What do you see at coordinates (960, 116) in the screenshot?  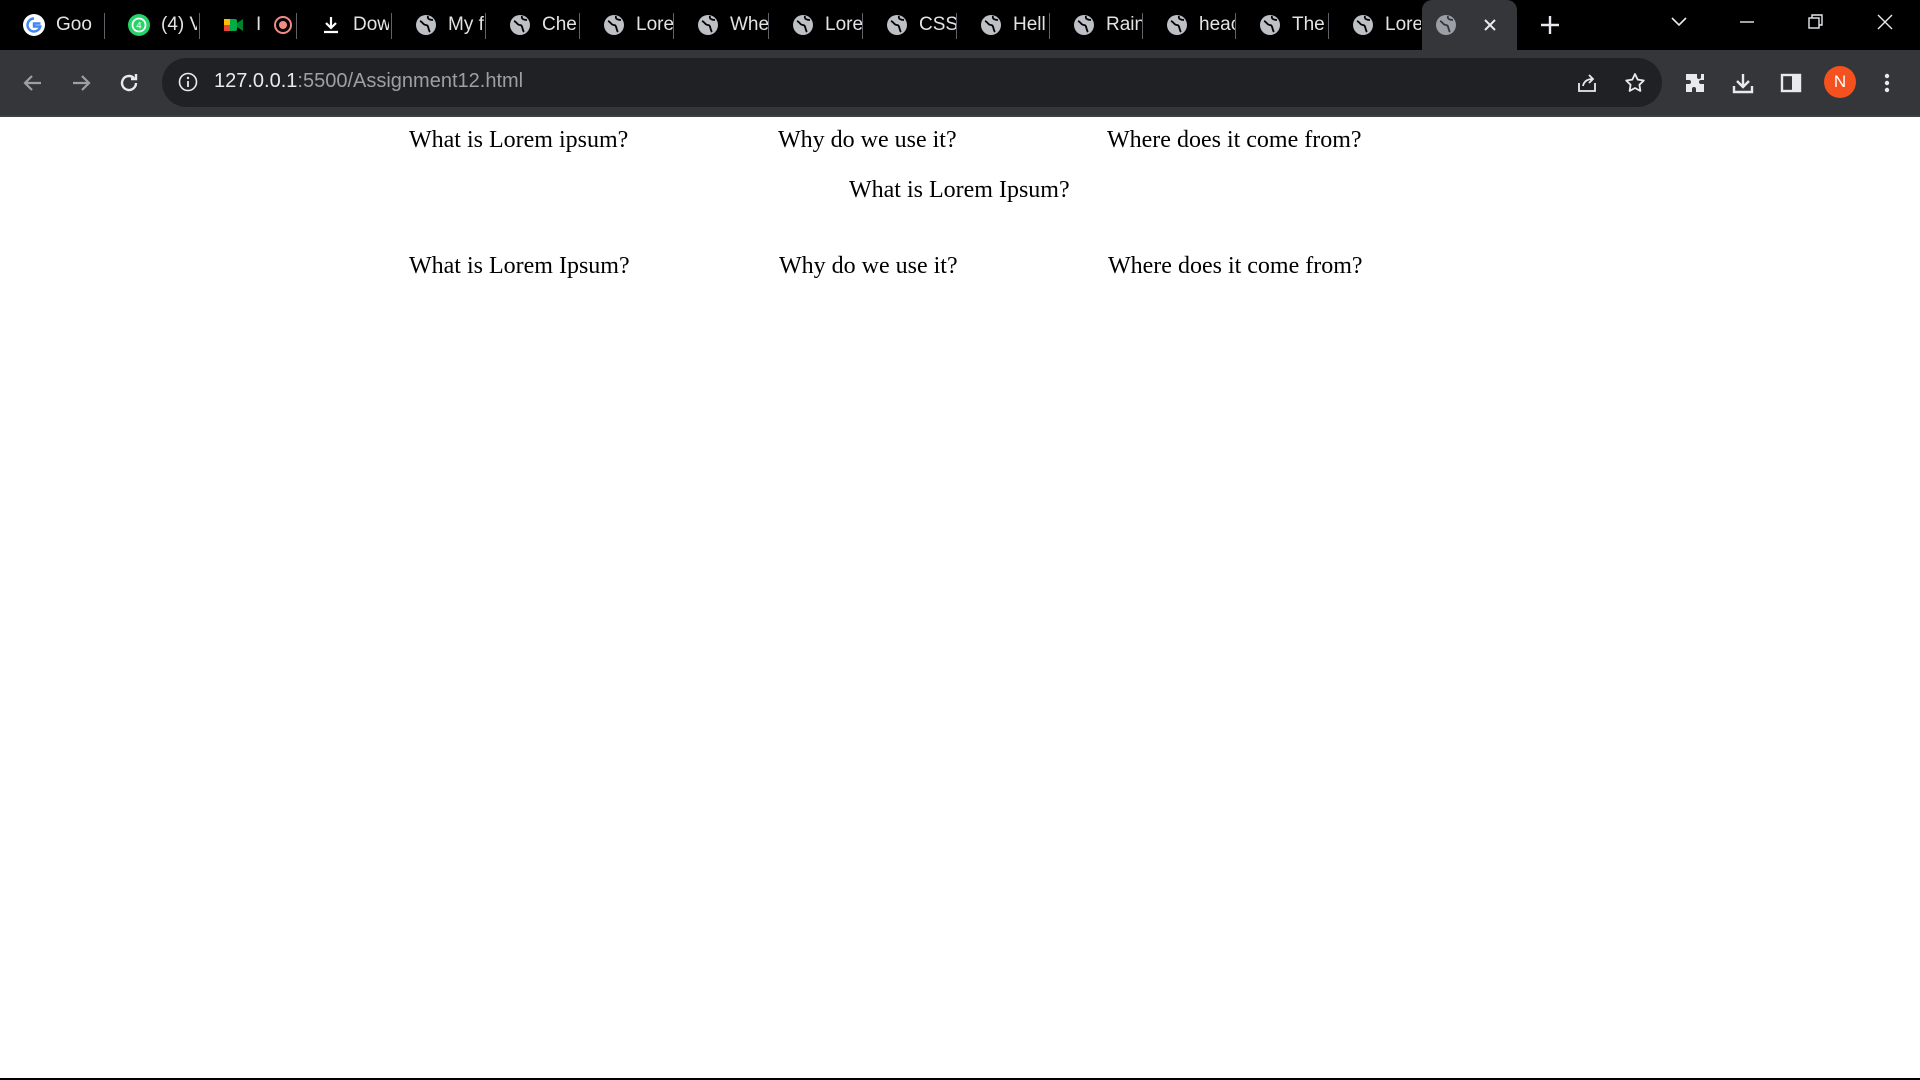 I see `viewport-border` at bounding box center [960, 116].